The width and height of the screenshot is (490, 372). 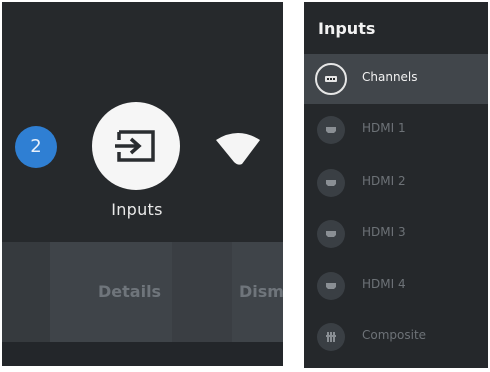 I want to click on input-source-icon, so click(x=135, y=146).